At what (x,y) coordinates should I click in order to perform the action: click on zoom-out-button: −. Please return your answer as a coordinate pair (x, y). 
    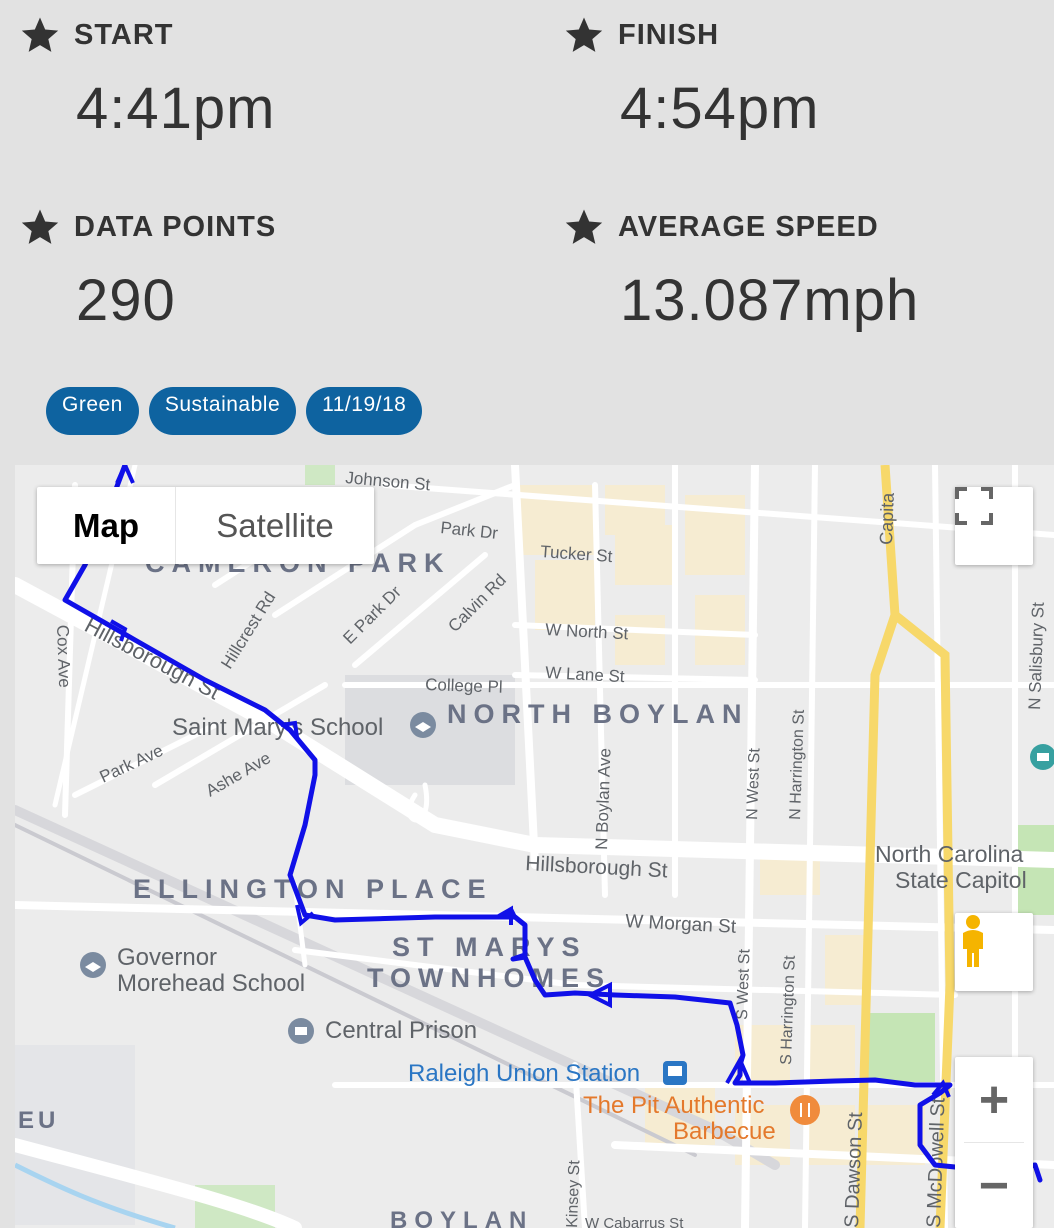
    Looking at the image, I should click on (994, 1185).